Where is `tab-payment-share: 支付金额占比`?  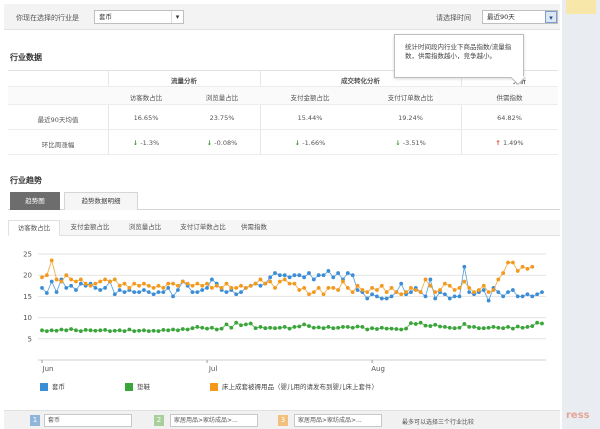
tab-payment-share: 支付金额占比 is located at coordinates (90, 228).